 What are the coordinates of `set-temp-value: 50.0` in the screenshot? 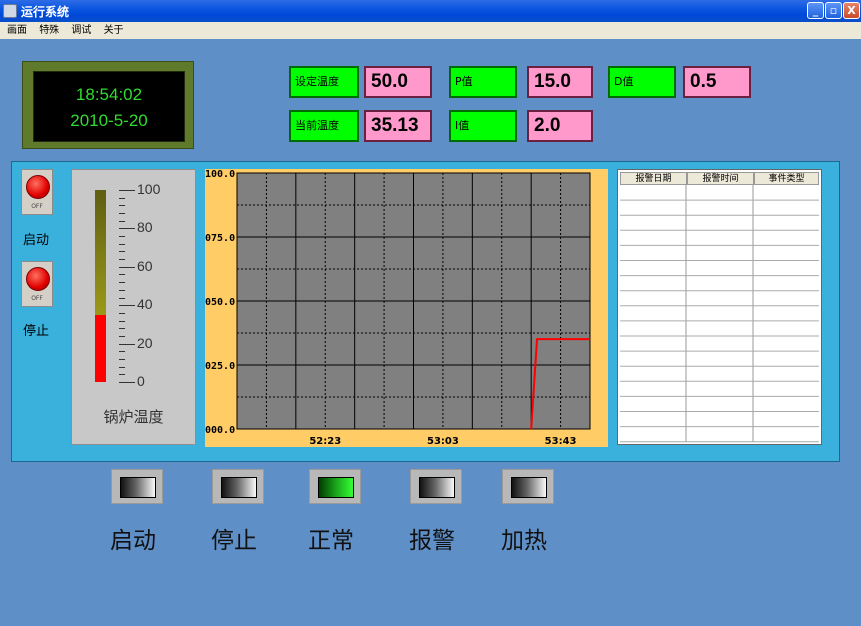 It's located at (398, 82).